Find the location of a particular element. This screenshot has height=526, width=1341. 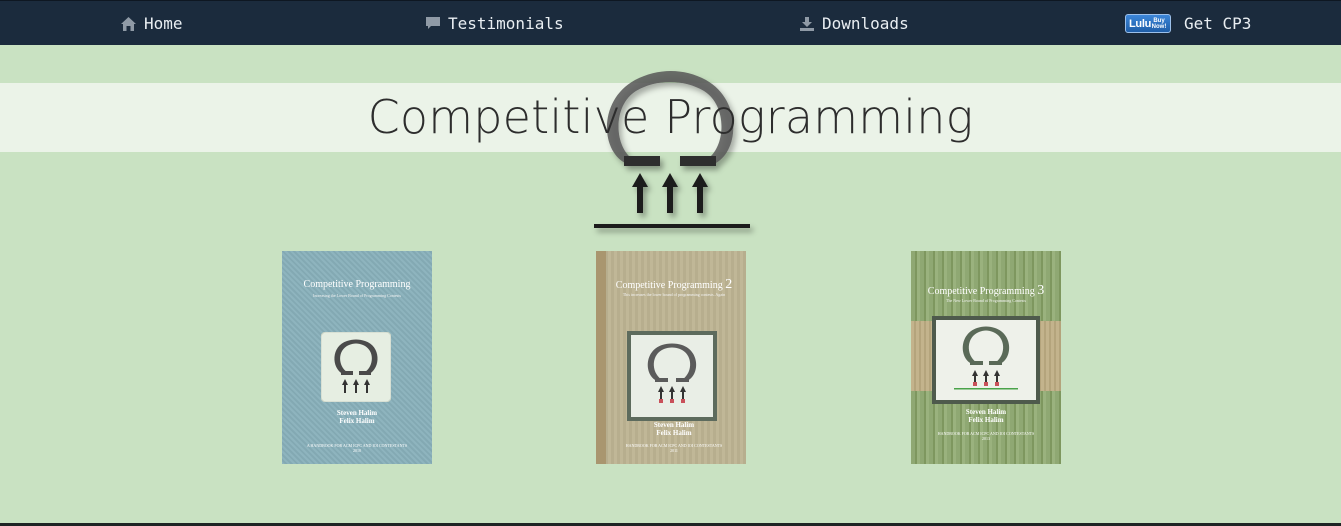

book-year: 2011 is located at coordinates (674, 450).